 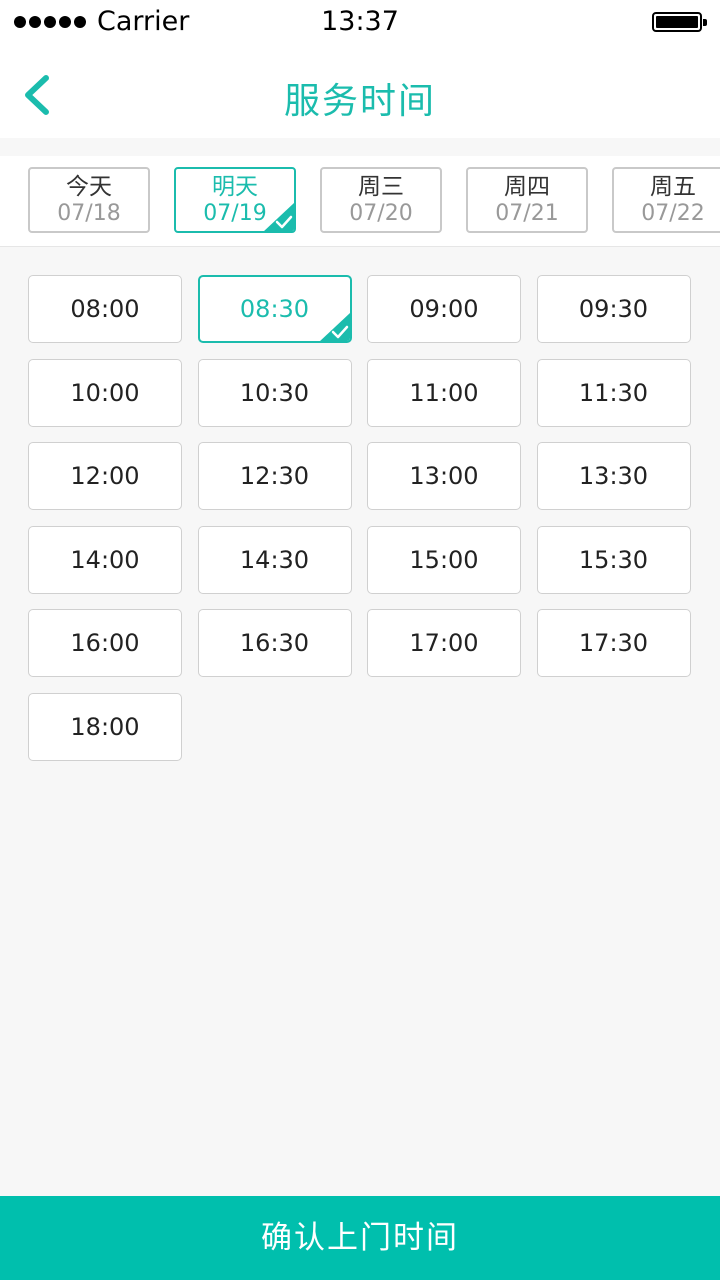 I want to click on time-slot-label: 16:30, so click(x=274, y=643).